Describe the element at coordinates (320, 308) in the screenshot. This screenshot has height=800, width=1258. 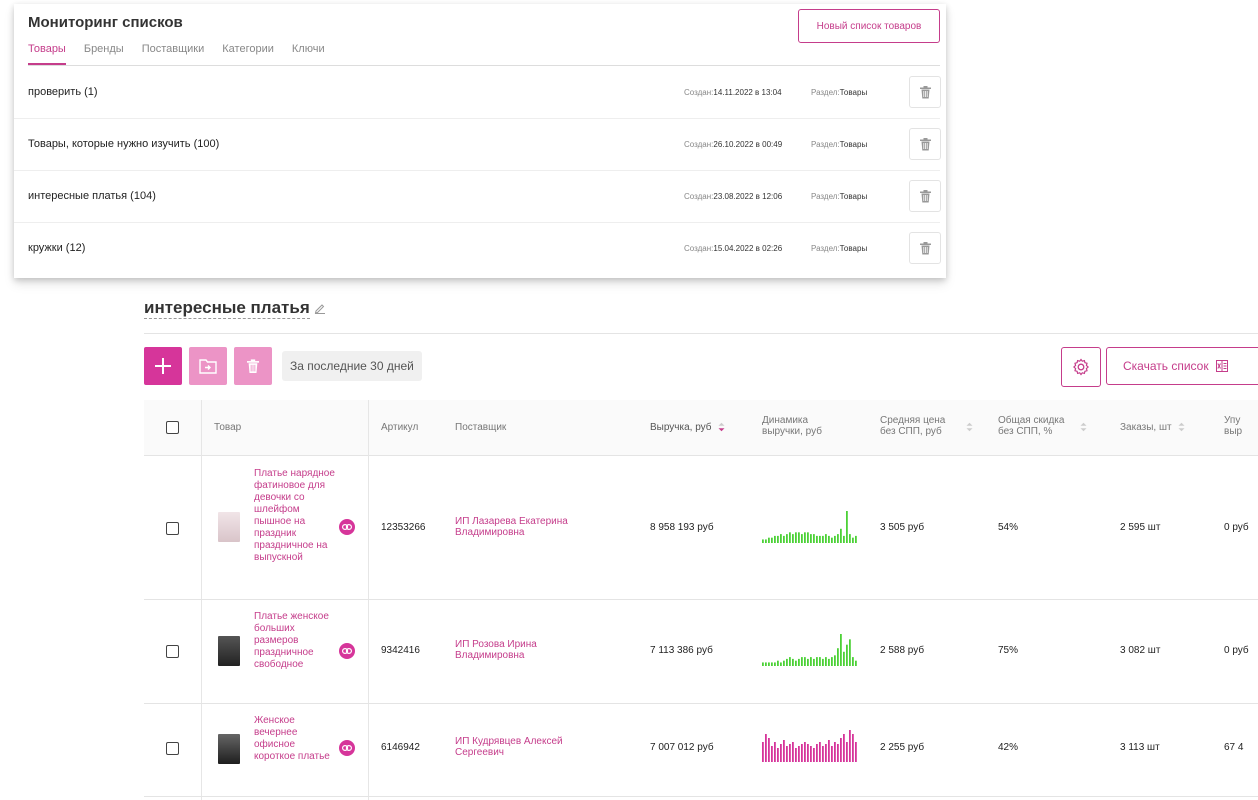
I see `pencil-icon` at that location.